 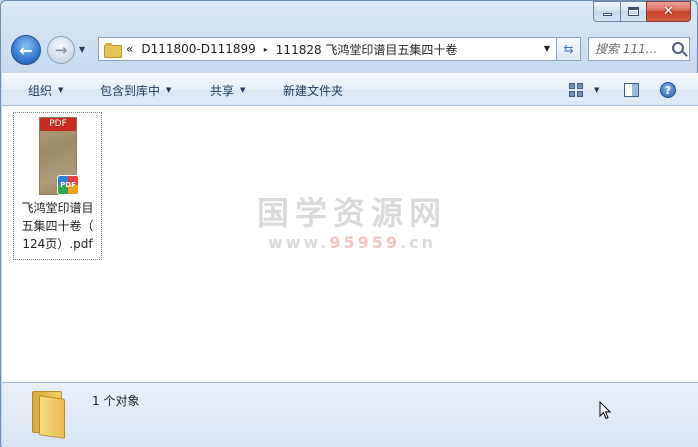 I want to click on file-name-line: 124页）.pdf, so click(x=57, y=244).